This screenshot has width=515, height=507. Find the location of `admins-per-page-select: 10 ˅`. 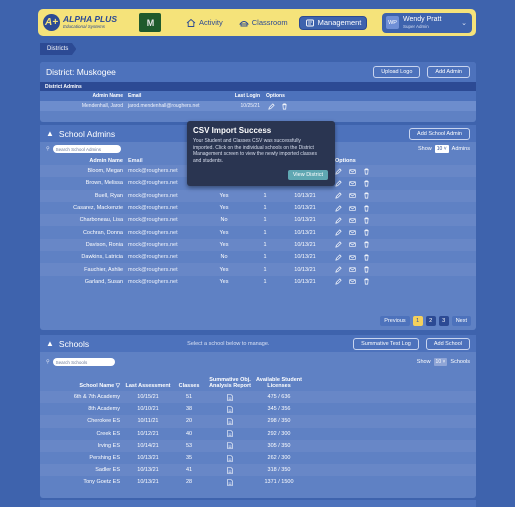

admins-per-page-select: 10 ˅ is located at coordinates (441, 149).